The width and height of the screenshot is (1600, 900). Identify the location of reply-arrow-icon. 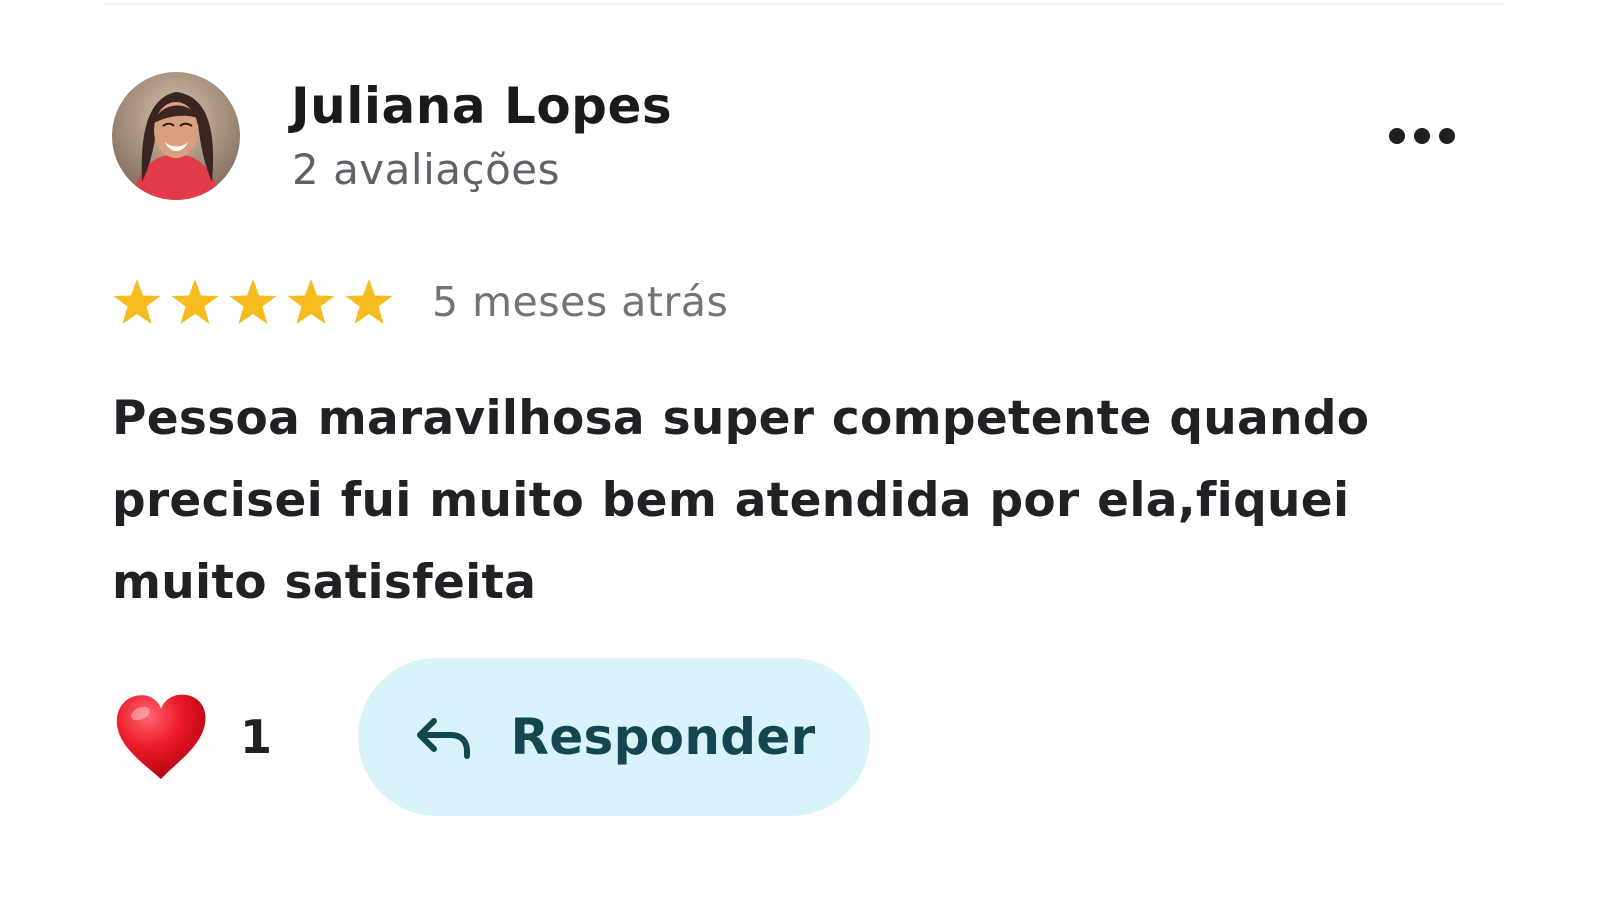
(443, 738).